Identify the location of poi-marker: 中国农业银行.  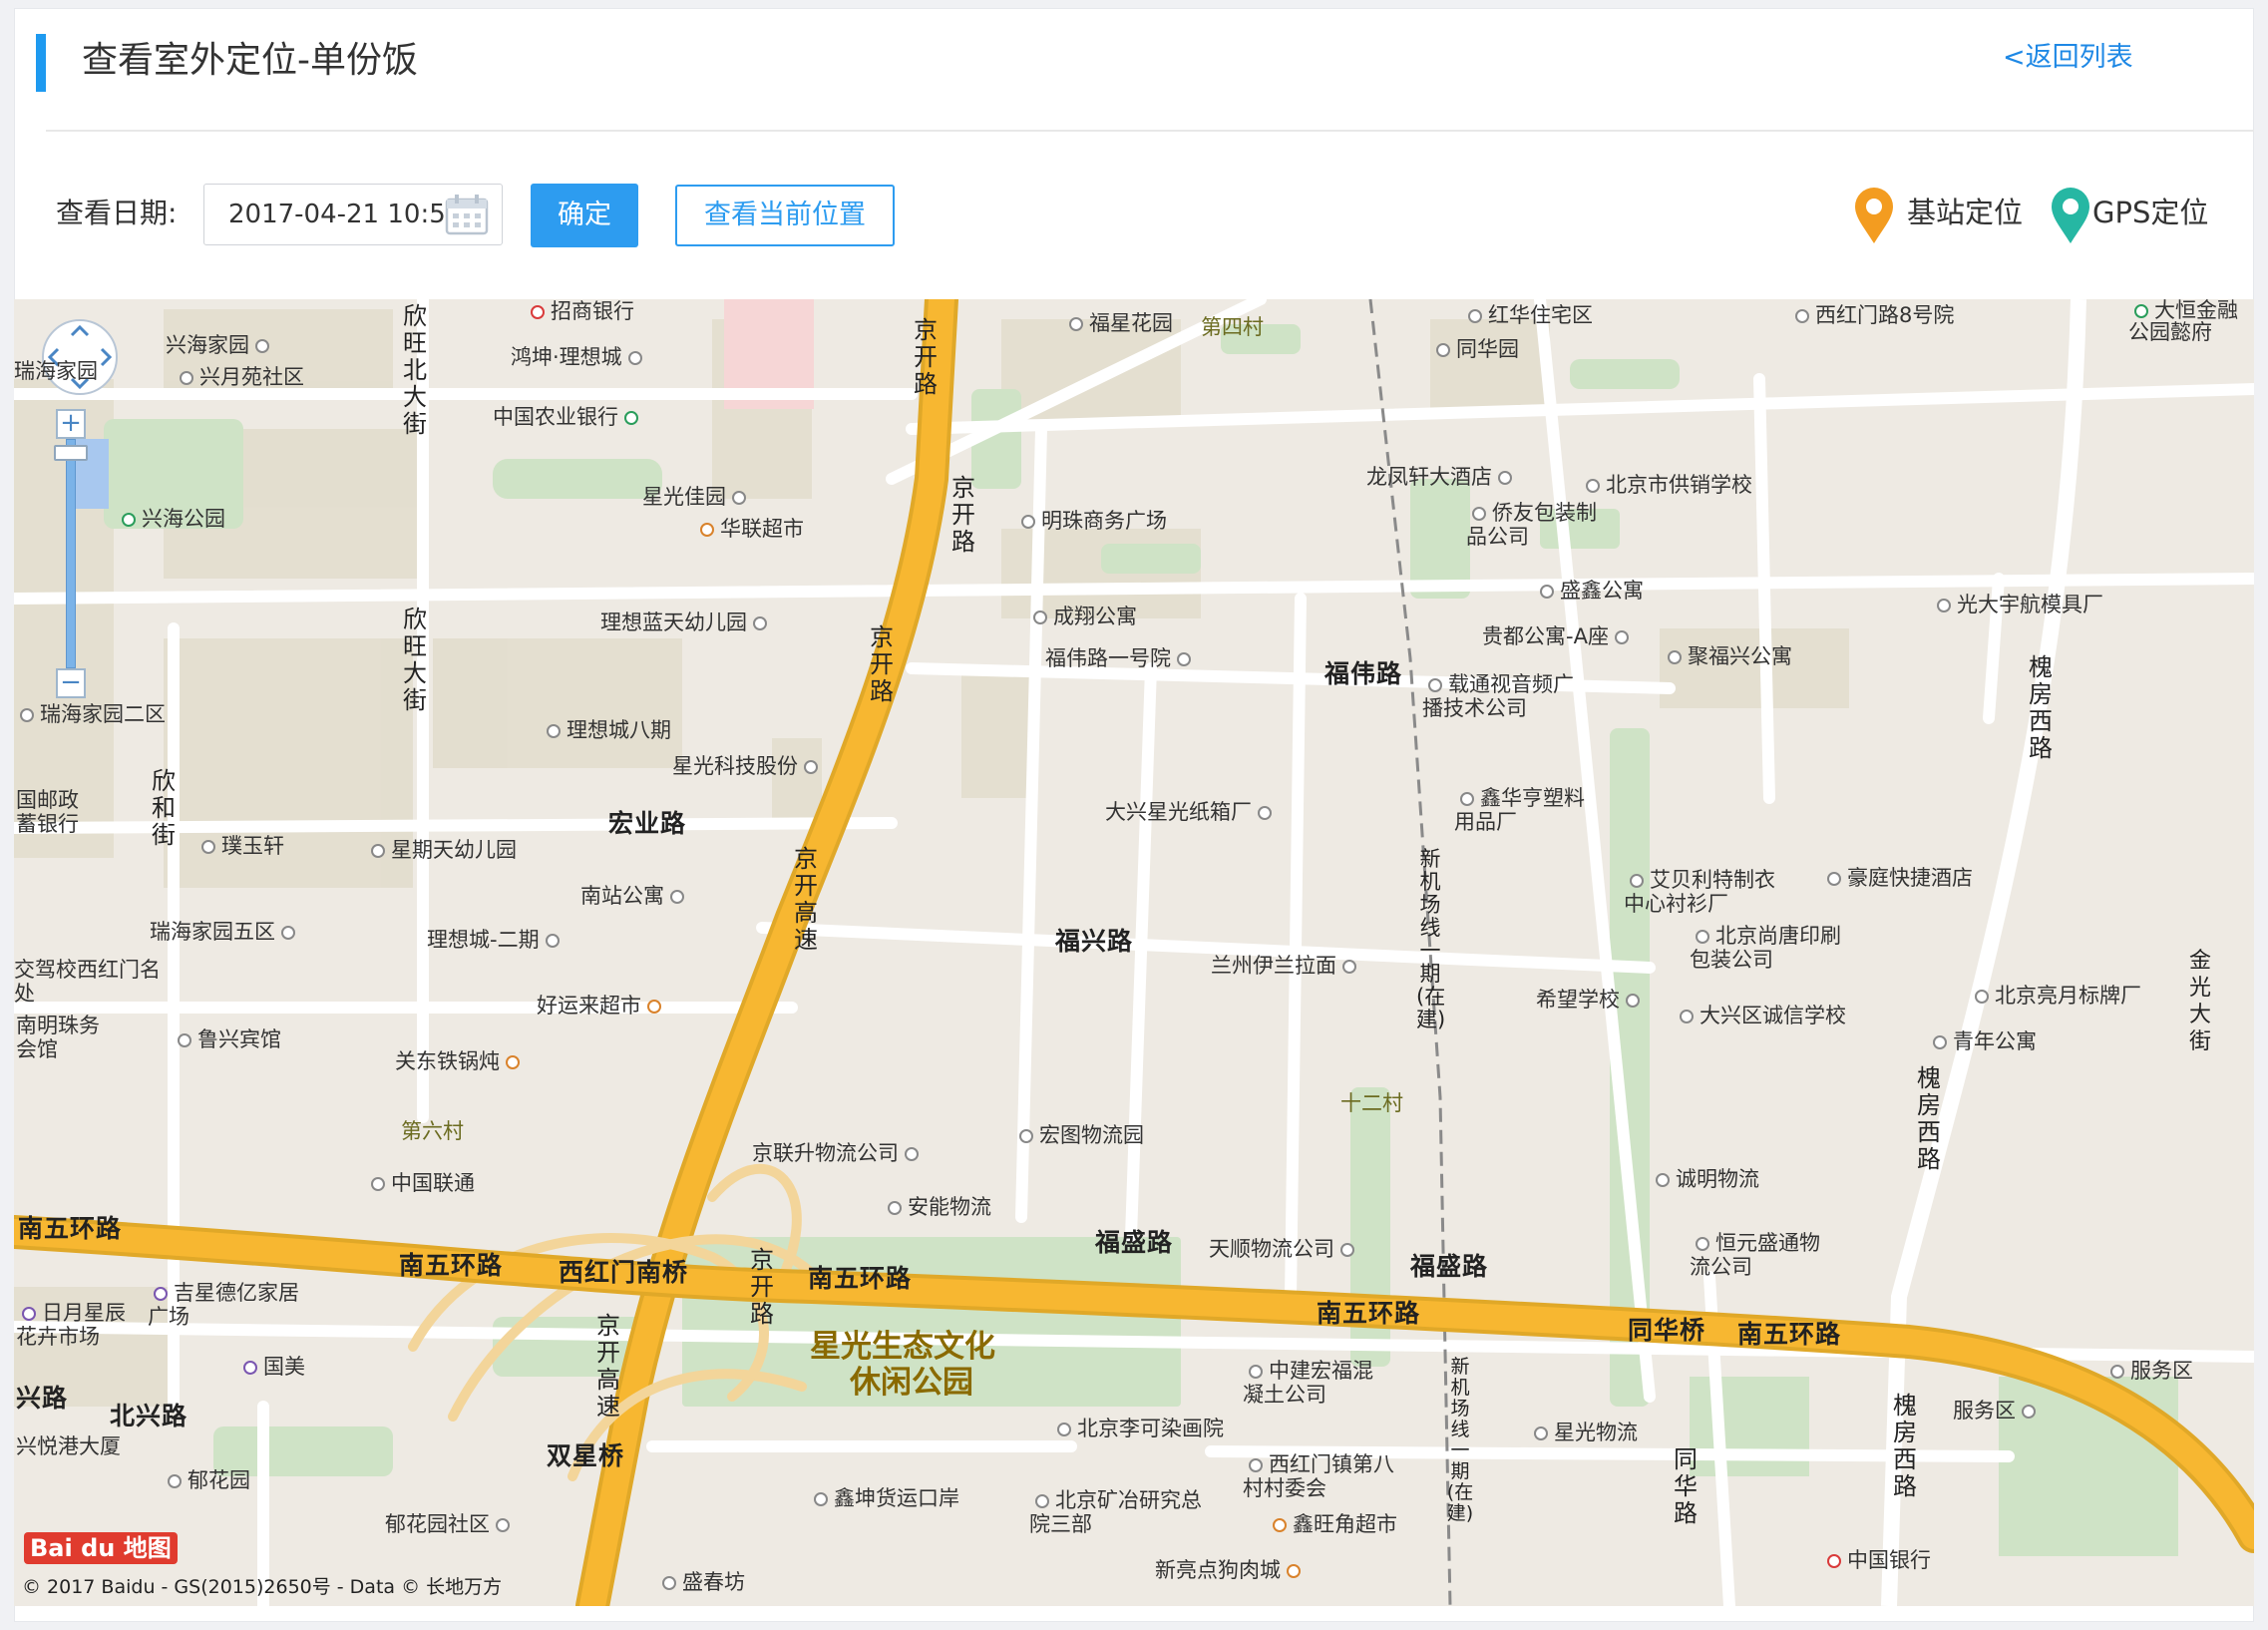
(568, 417).